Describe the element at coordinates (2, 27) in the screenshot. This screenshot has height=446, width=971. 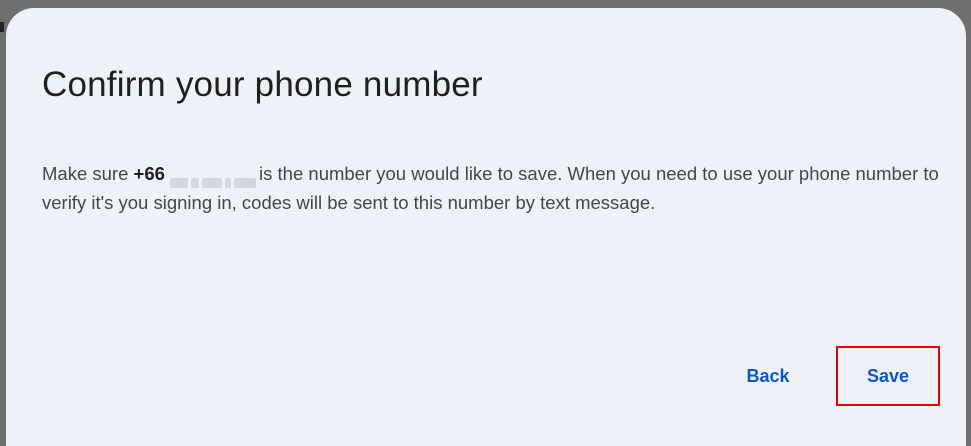
I see `backdrop-edge-mark` at that location.